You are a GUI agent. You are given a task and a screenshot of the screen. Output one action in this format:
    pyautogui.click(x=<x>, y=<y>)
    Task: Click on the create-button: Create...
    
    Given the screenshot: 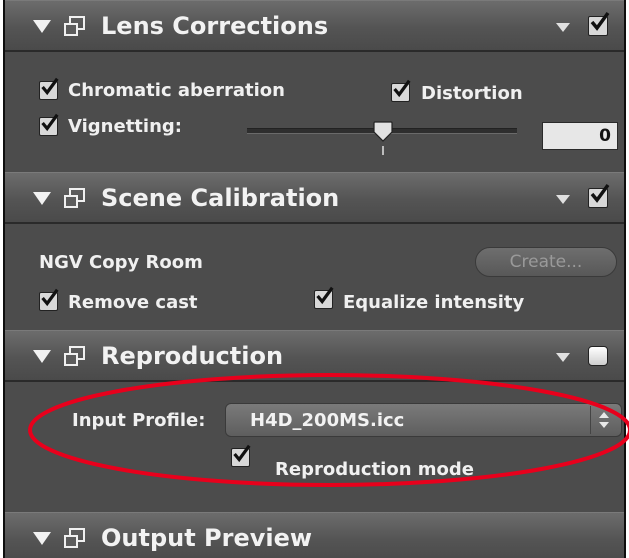 What is the action you would take?
    pyautogui.click(x=546, y=262)
    